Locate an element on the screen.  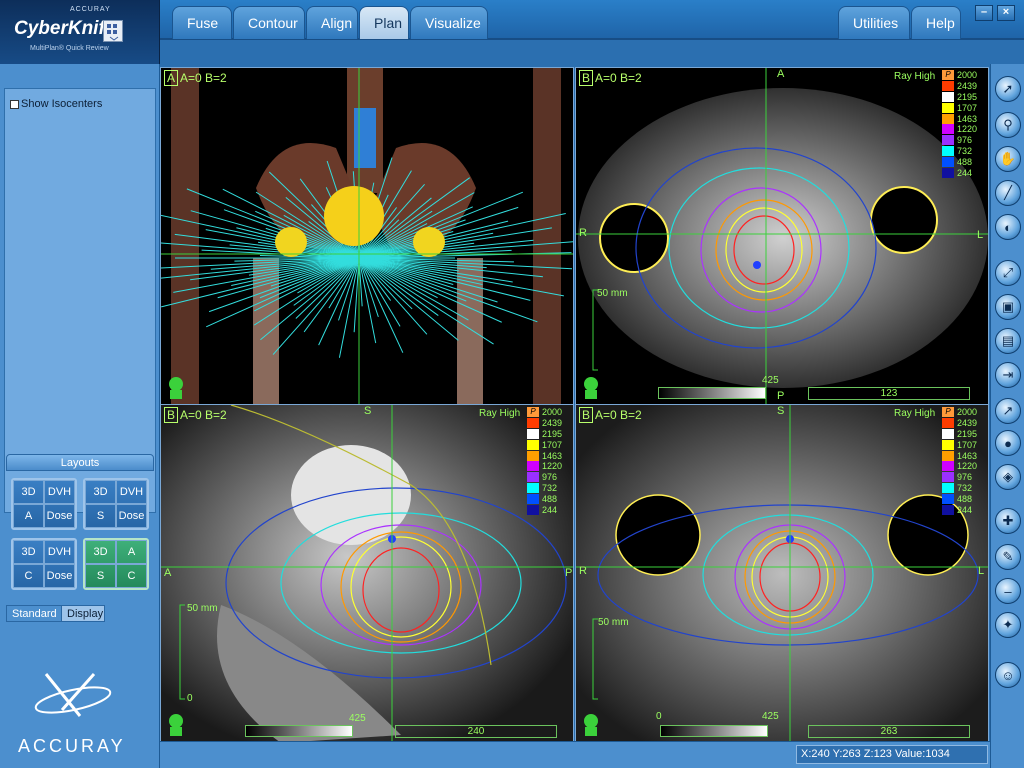
slice-scrollbar: 263 is located at coordinates (889, 731).